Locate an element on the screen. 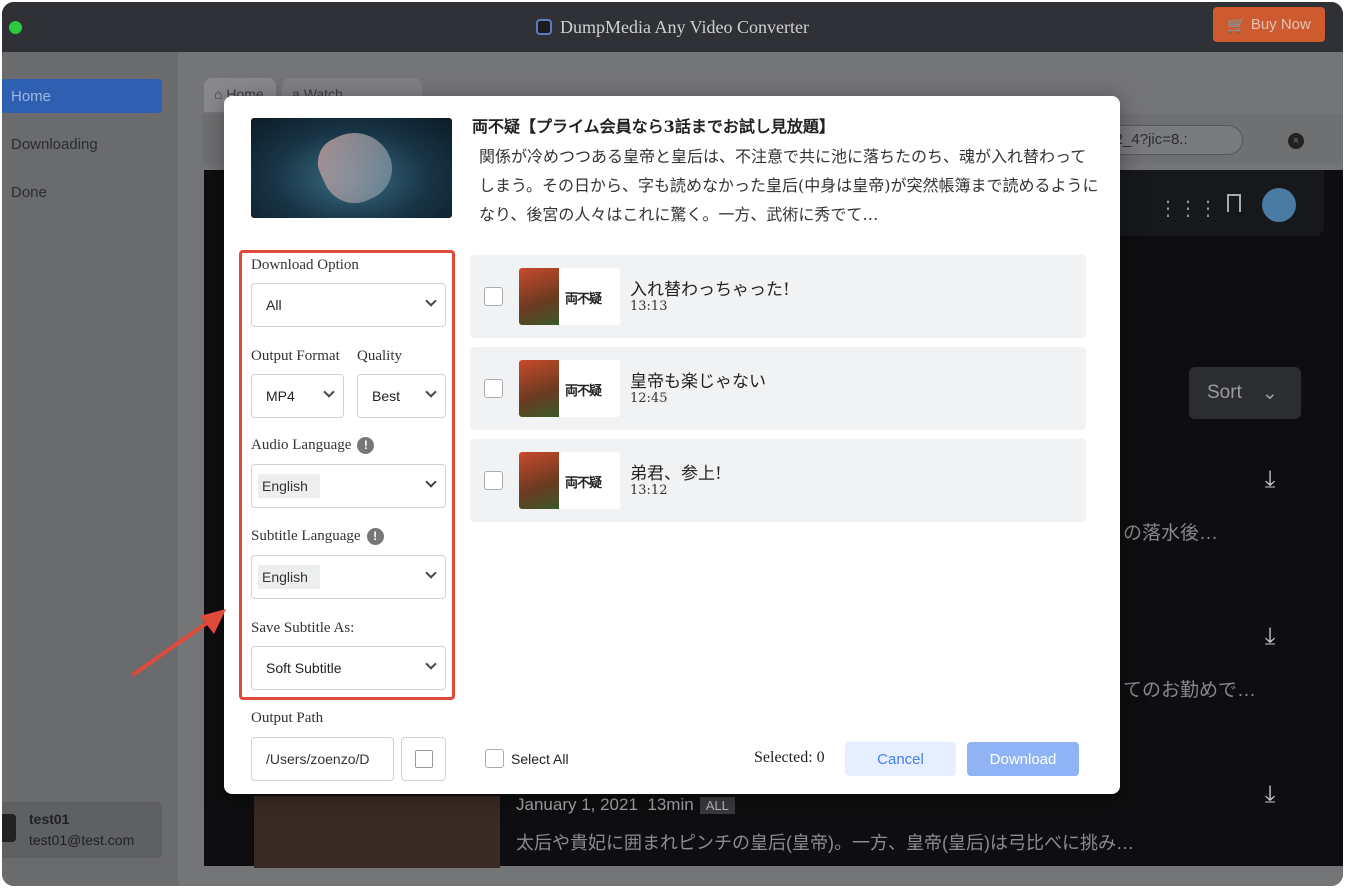 The width and height of the screenshot is (1345, 889). profile-icon is located at coordinates (1279, 205).